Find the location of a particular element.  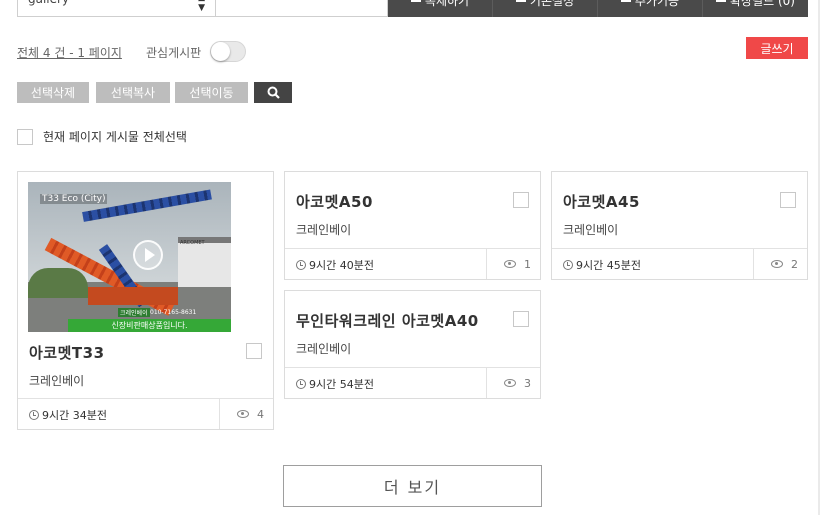

basic-settings-button: 기존설정 is located at coordinates (545, 8).